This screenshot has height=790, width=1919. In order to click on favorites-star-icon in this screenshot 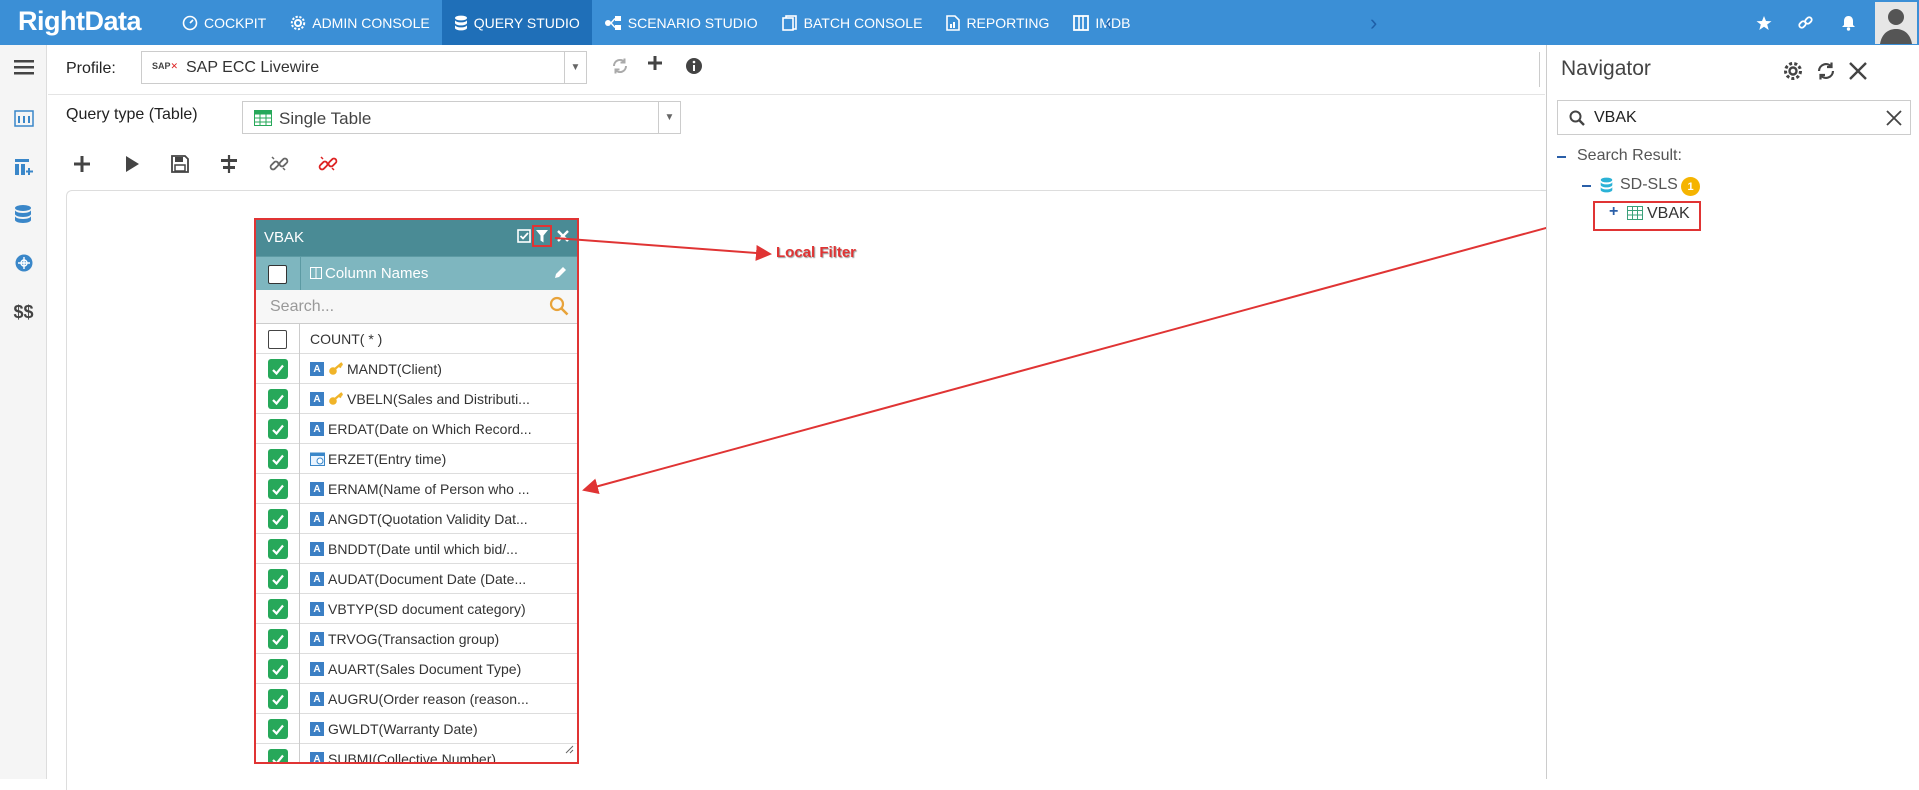, I will do `click(1764, 23)`.